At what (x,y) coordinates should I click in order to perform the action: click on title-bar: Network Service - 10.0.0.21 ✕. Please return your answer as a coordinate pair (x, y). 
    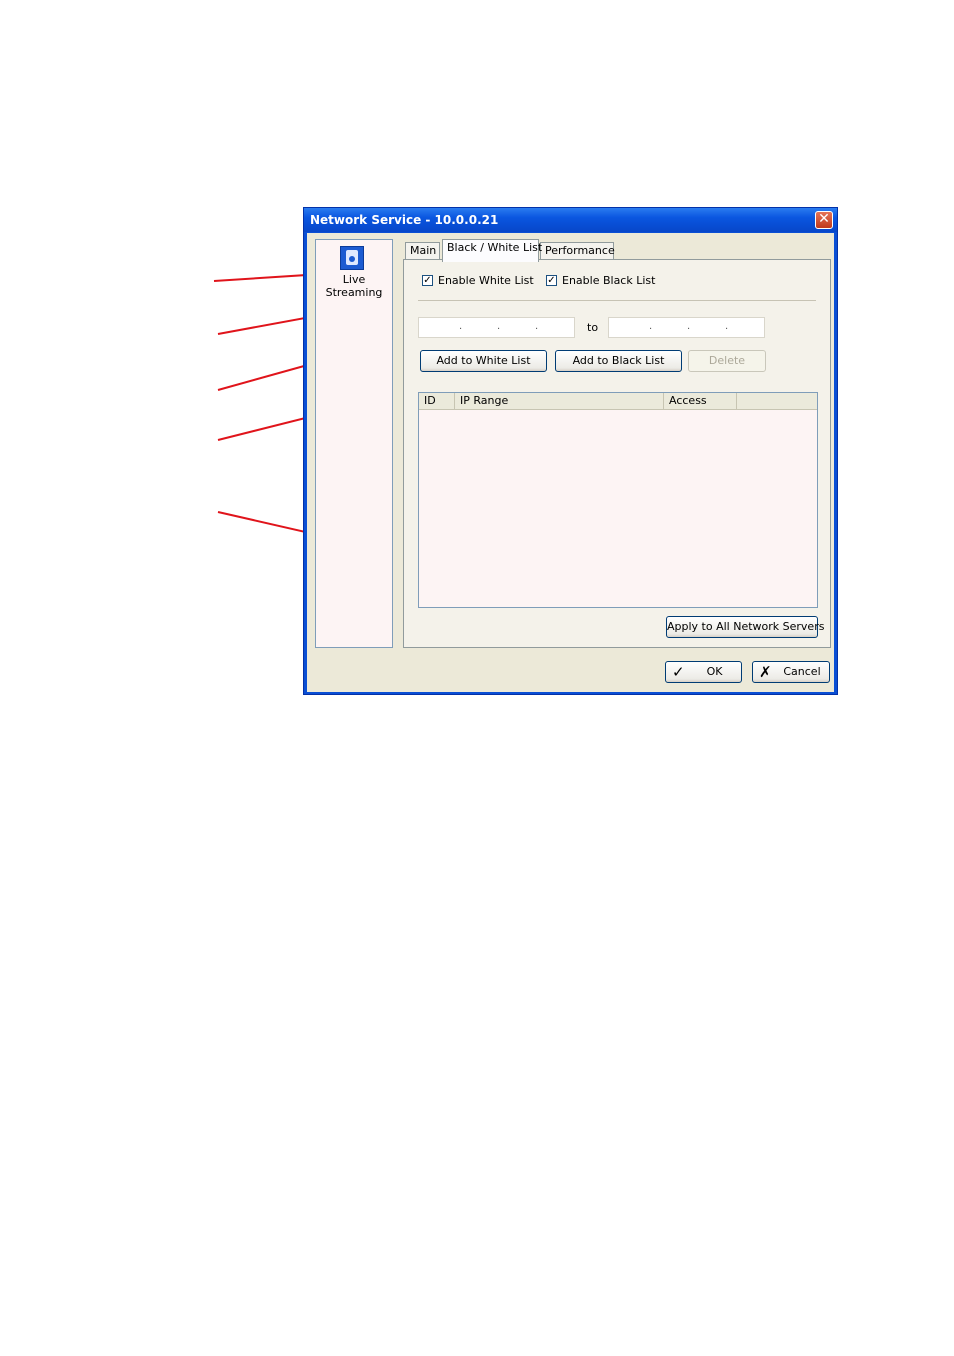
    Looking at the image, I should click on (570, 220).